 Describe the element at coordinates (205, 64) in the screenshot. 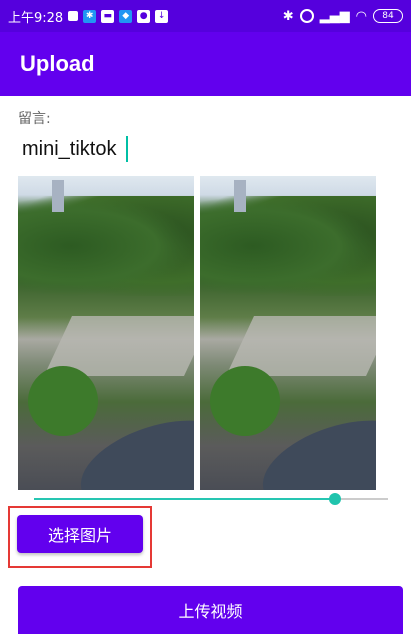

I see `app-bar: Upload` at that location.